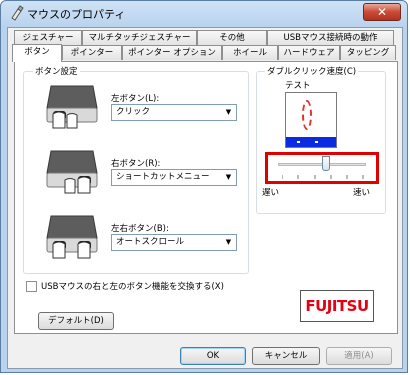 The image size is (410, 375). I want to click on button-settings-label: ボタン設定, so click(56, 71).